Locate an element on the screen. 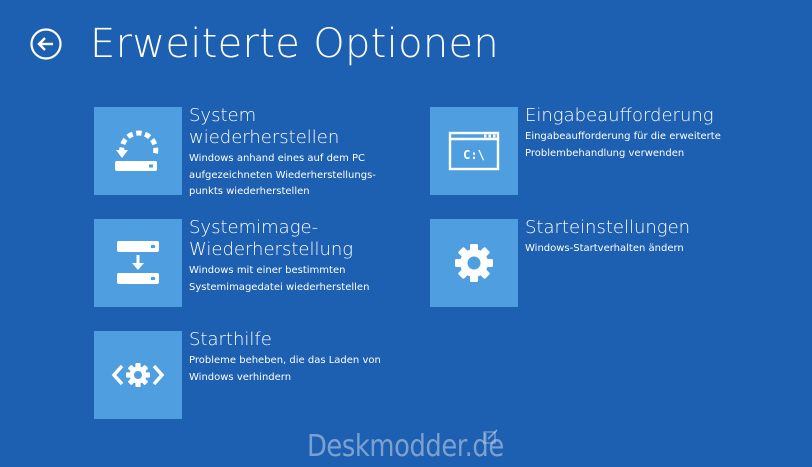 The image size is (812, 467). option-title: Starteinstellungen is located at coordinates (608, 227).